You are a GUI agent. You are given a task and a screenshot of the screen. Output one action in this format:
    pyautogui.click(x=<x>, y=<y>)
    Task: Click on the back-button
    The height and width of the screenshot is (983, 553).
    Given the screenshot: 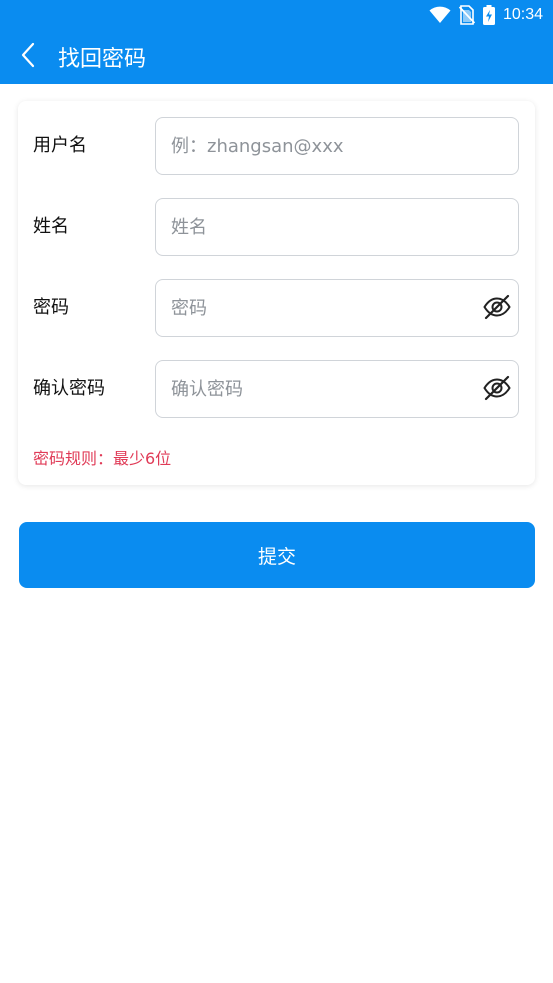 What is the action you would take?
    pyautogui.click(x=28, y=57)
    